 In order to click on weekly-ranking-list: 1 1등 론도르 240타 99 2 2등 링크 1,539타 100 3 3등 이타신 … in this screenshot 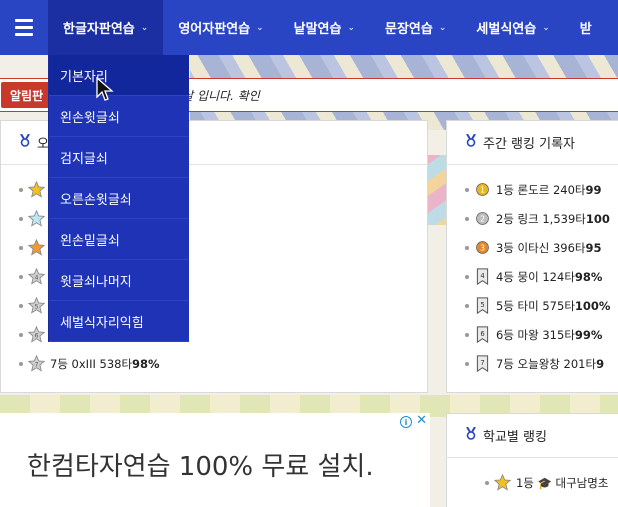, I will do `click(532, 271)`.